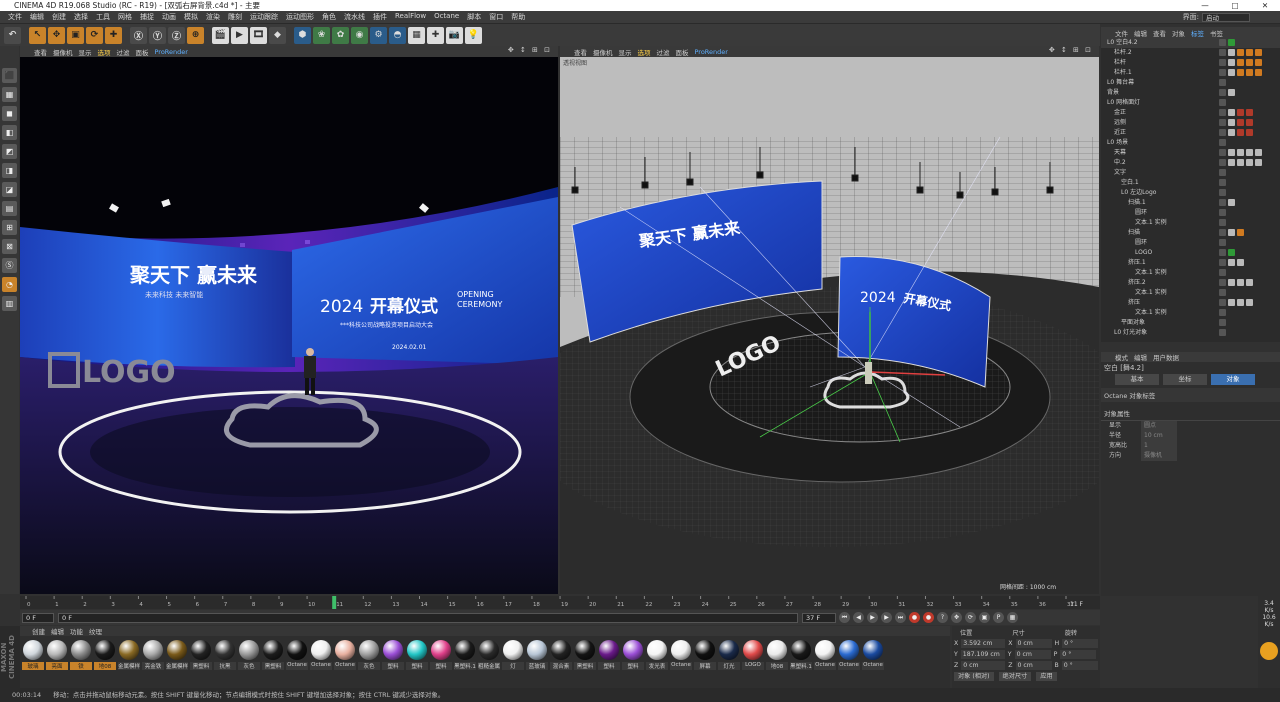 The height and width of the screenshot is (702, 1280). I want to click on menu-item: 雕刻, so click(235, 17).